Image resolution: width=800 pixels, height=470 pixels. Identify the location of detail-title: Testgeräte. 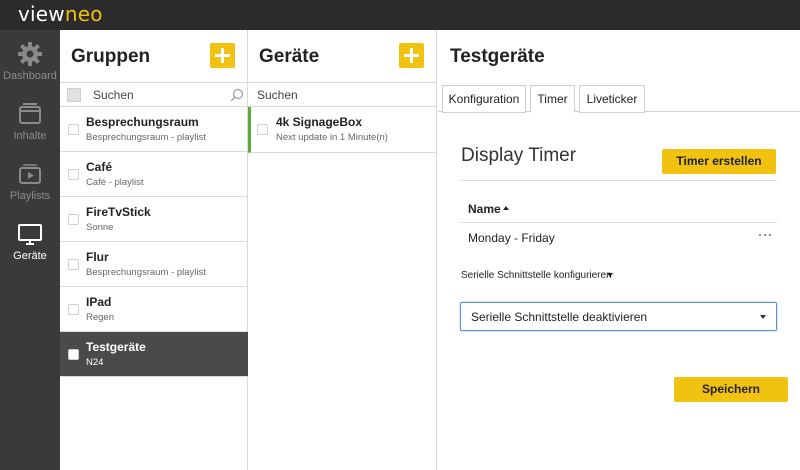
(497, 56).